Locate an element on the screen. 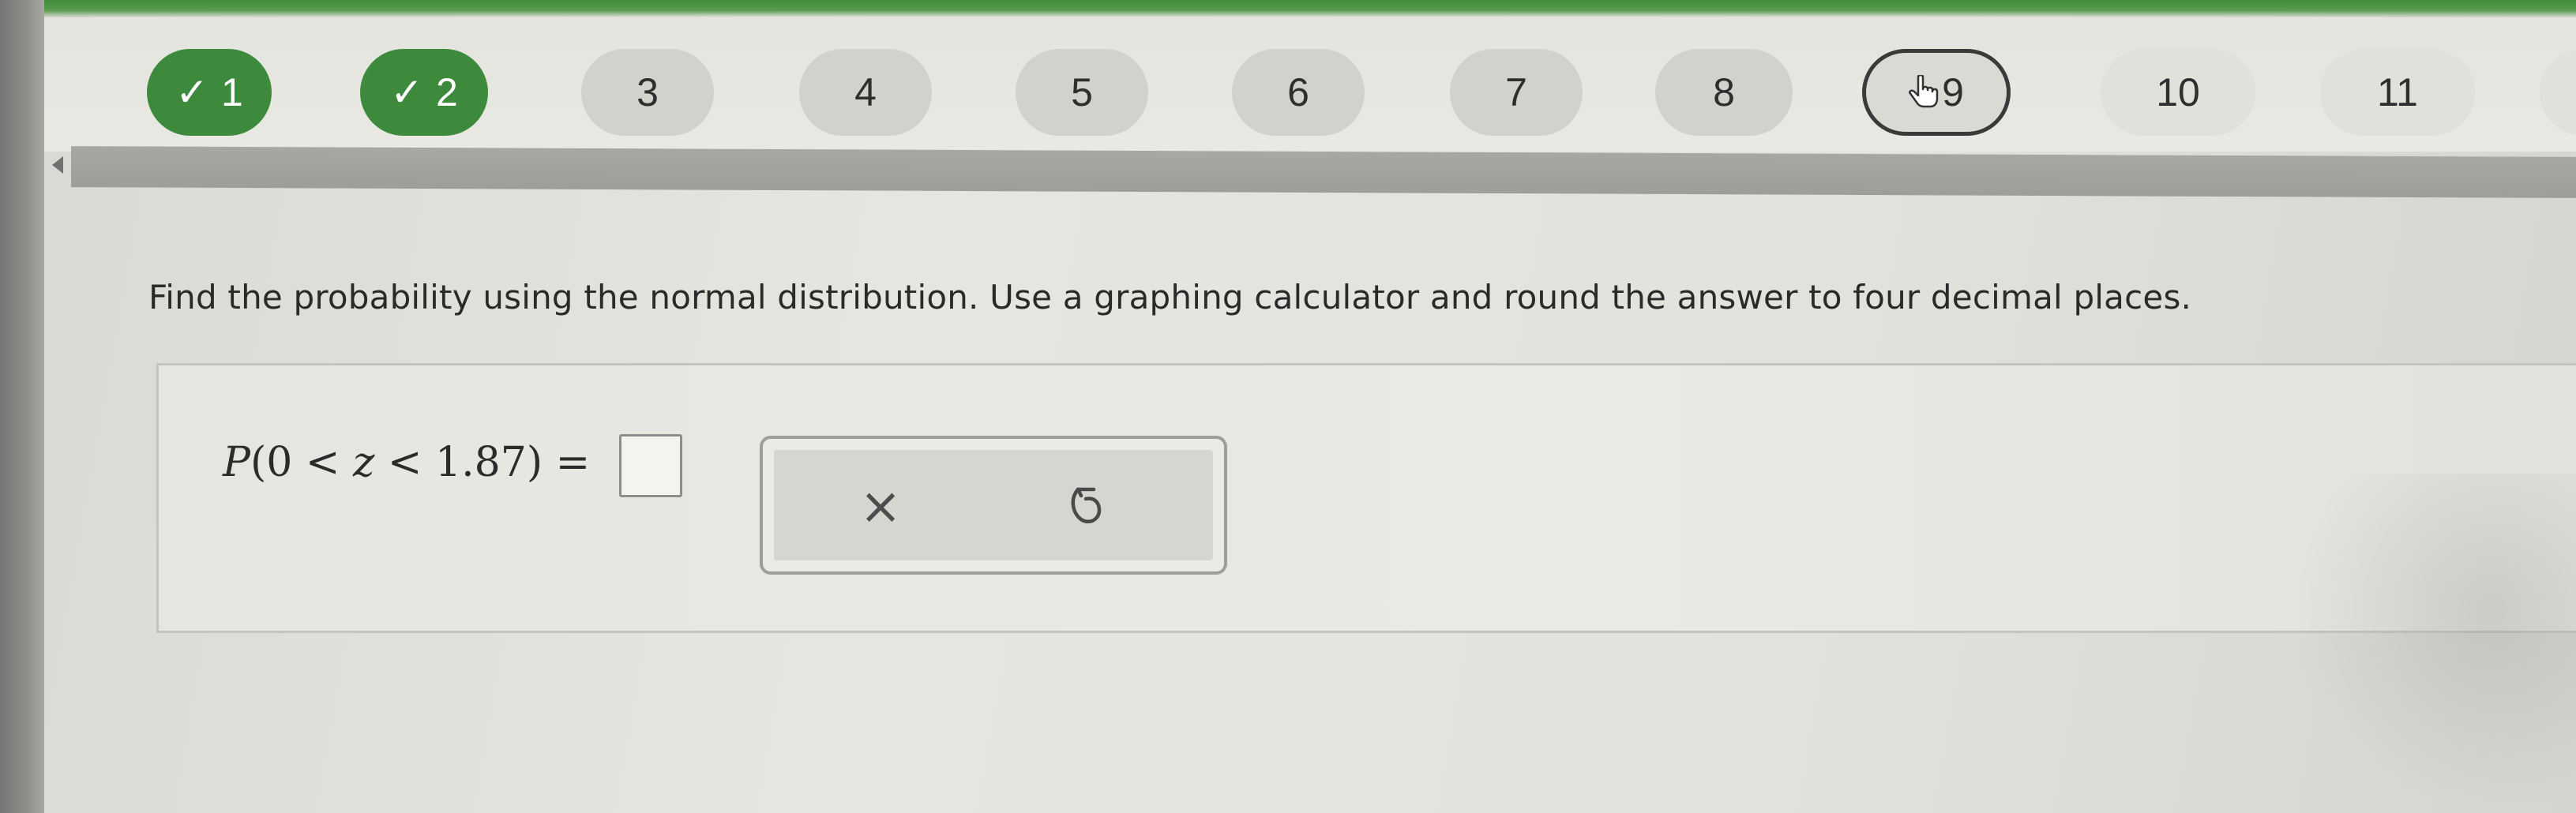 This screenshot has height=813, width=2576. step-label: 10 is located at coordinates (2178, 92).